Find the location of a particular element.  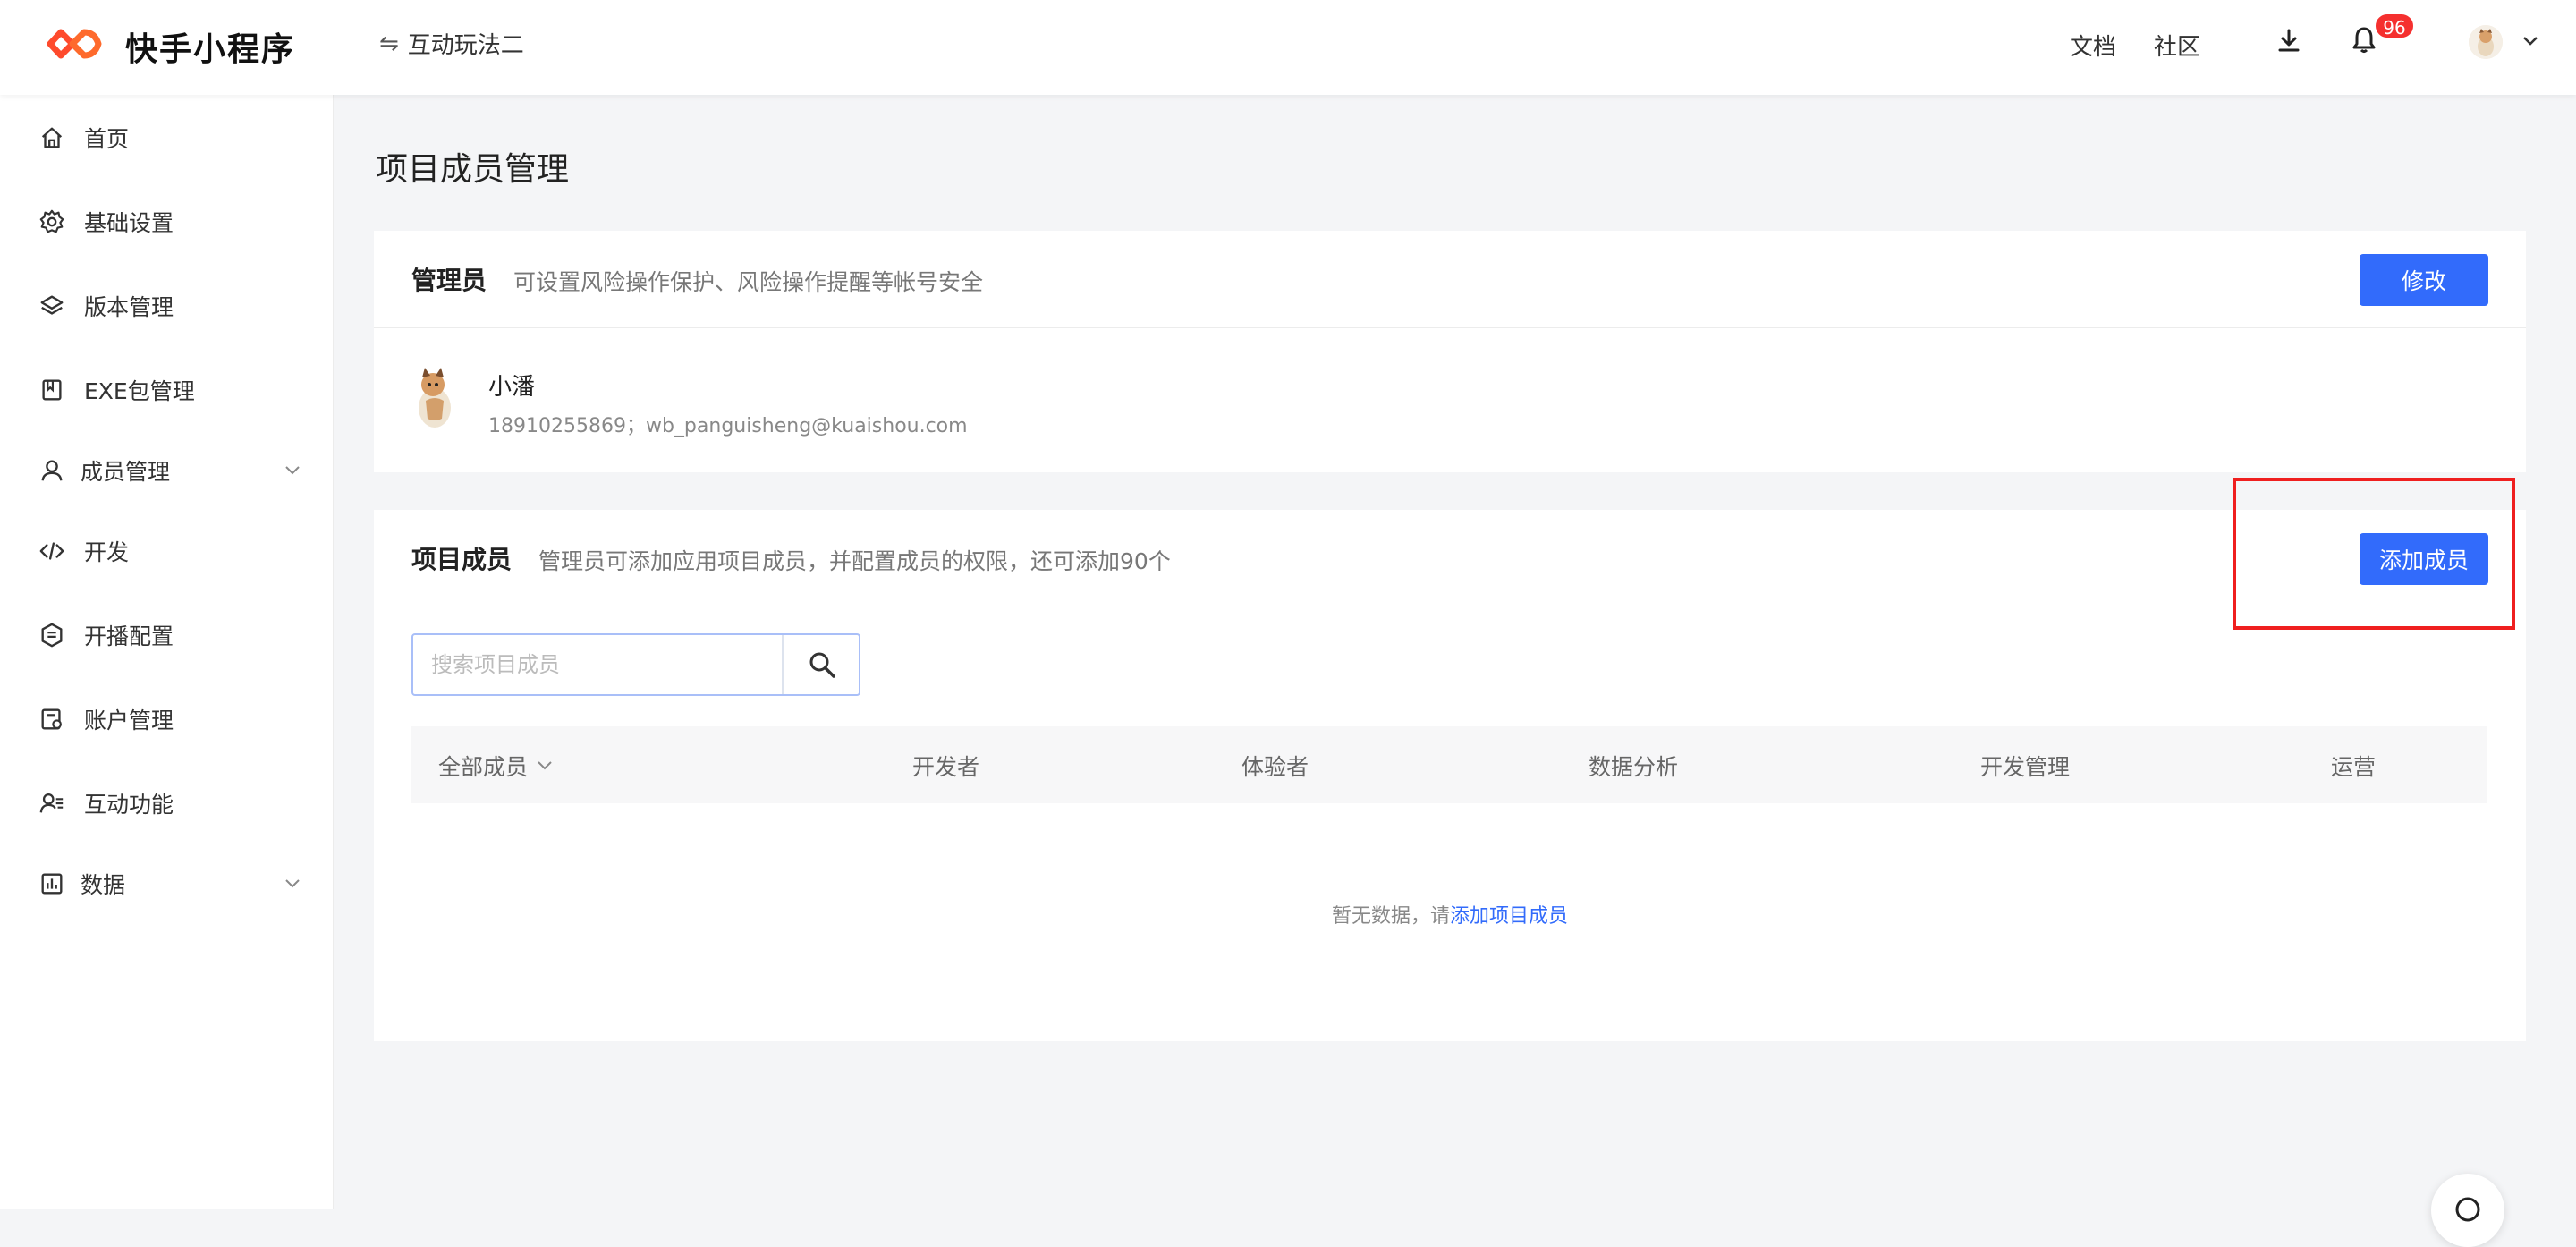

edit-admin-button: 修改 is located at coordinates (2424, 280).